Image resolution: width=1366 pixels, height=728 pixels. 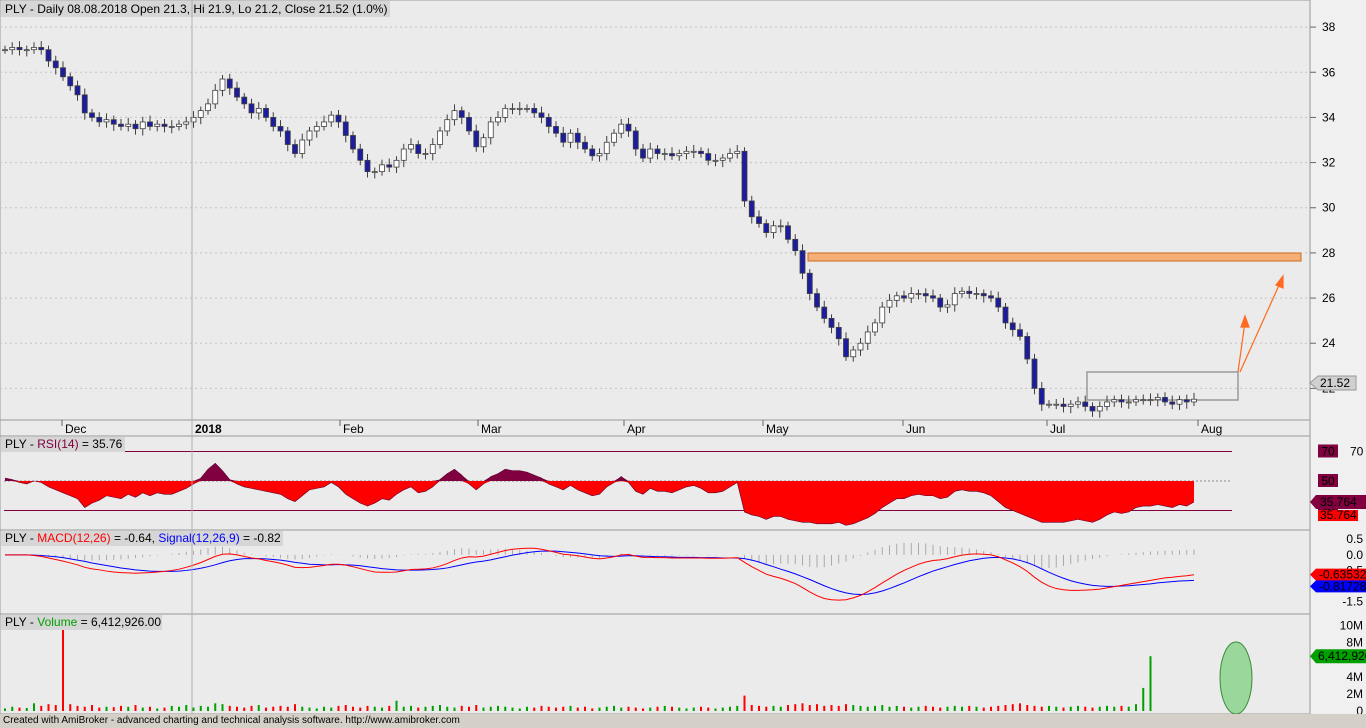 What do you see at coordinates (1357, 451) in the screenshot?
I see `rsi-tick-label: 70` at bounding box center [1357, 451].